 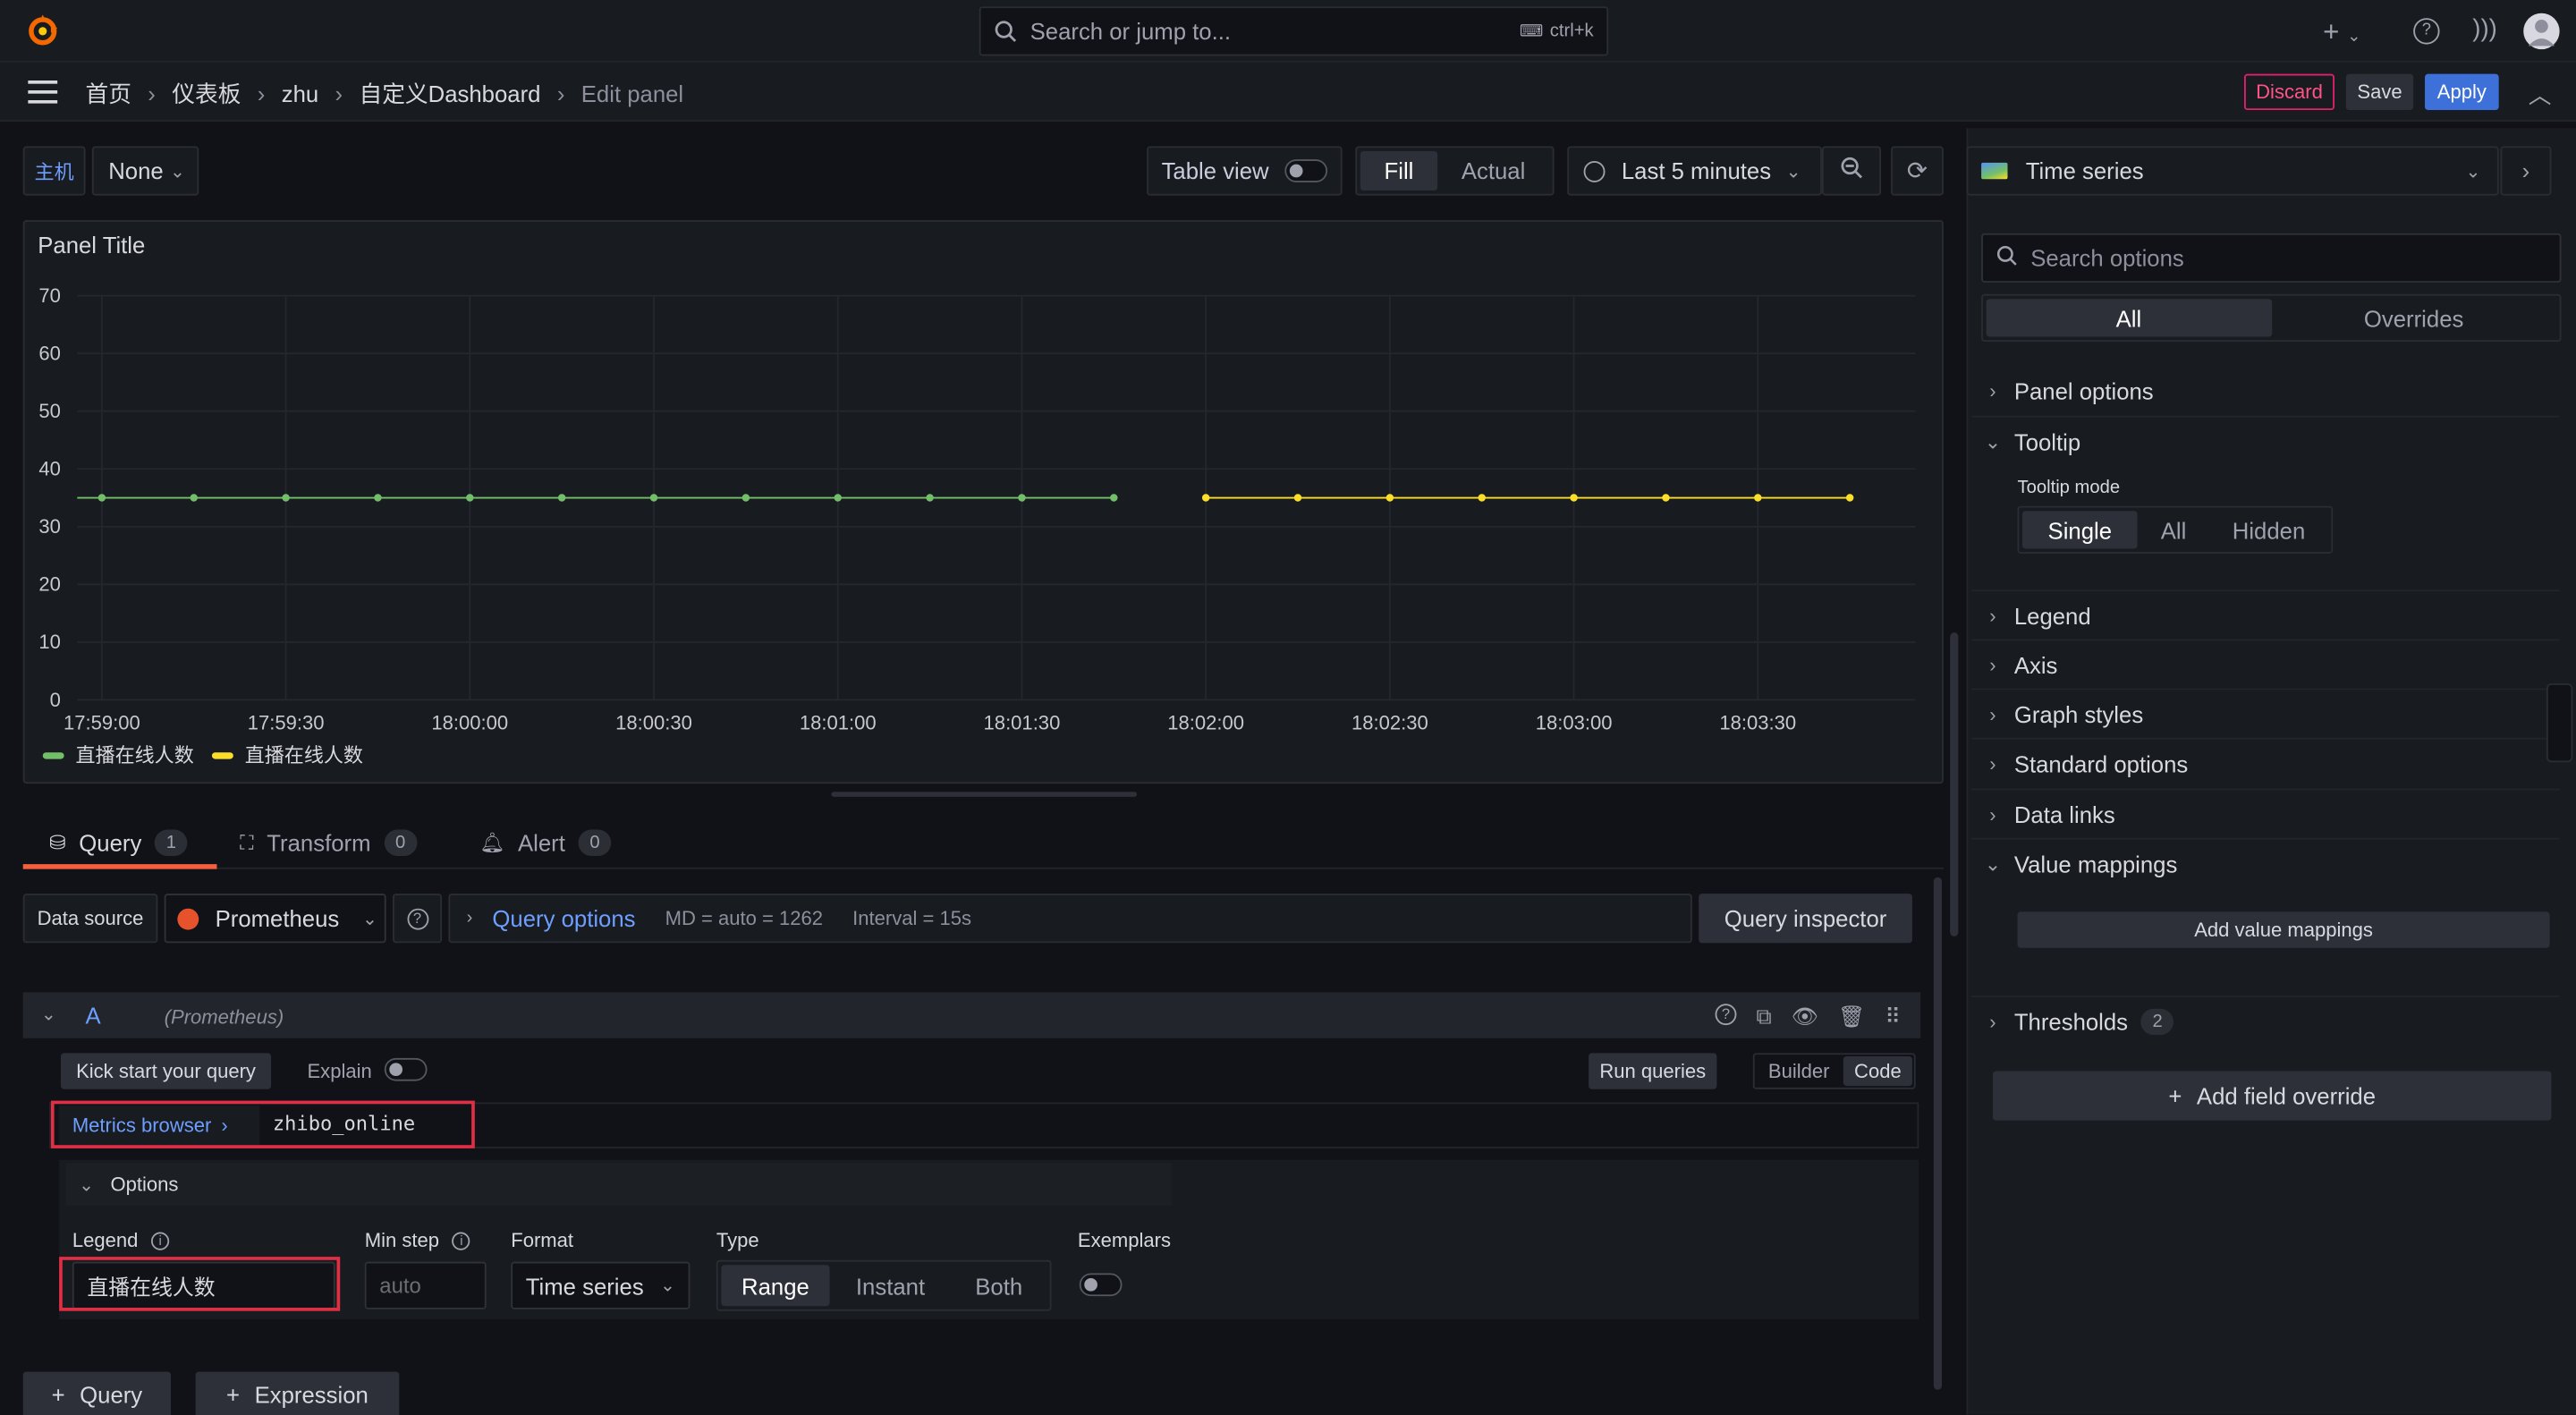 I want to click on type-radio-group: Range Instant Both, so click(x=884, y=1285).